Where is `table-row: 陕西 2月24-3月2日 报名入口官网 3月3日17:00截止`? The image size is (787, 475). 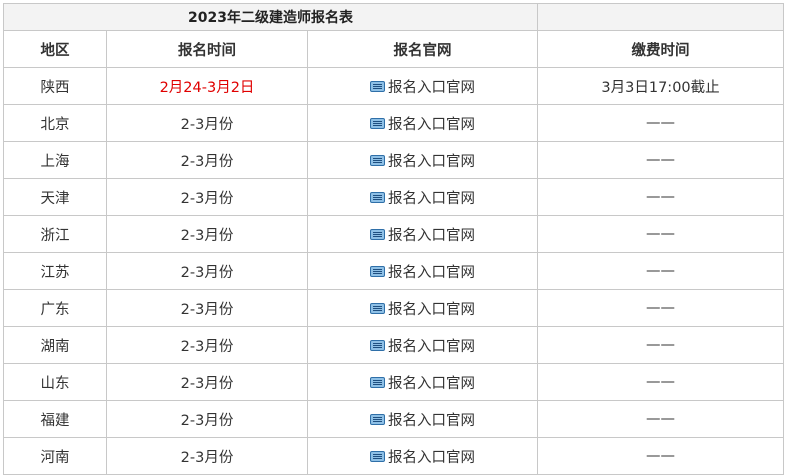 table-row: 陕西 2月24-3月2日 报名入口官网 3月3日17:00截止 is located at coordinates (394, 86).